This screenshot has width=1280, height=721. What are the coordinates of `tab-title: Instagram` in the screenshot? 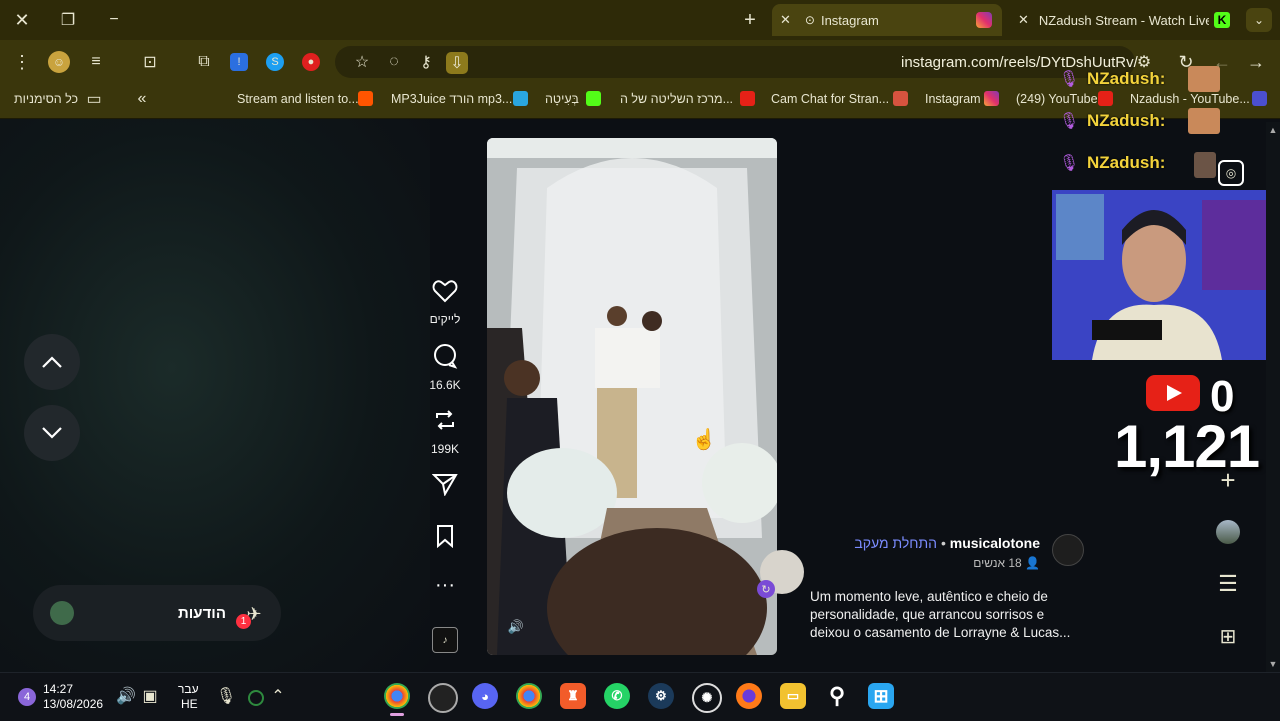 It's located at (849, 20).